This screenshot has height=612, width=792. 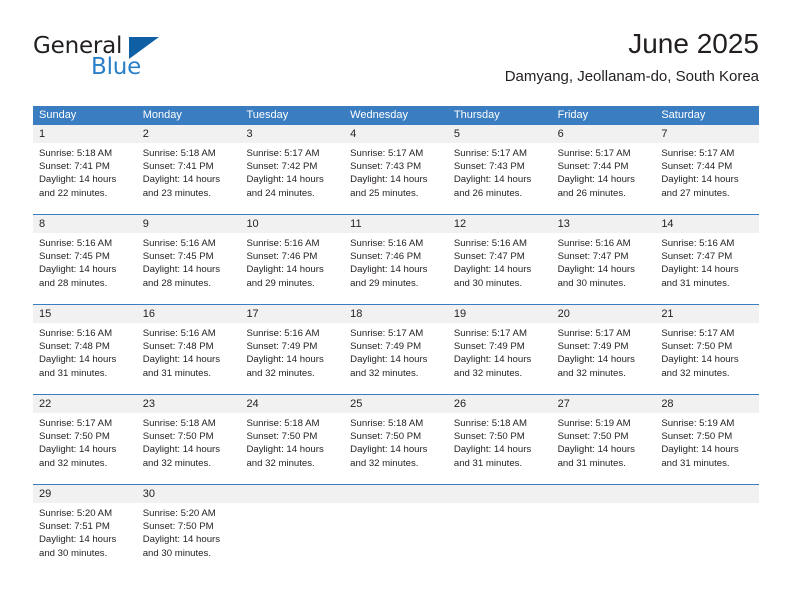 What do you see at coordinates (178, 167) in the screenshot?
I see `sunset-text: Sunset: 7:41 PM` at bounding box center [178, 167].